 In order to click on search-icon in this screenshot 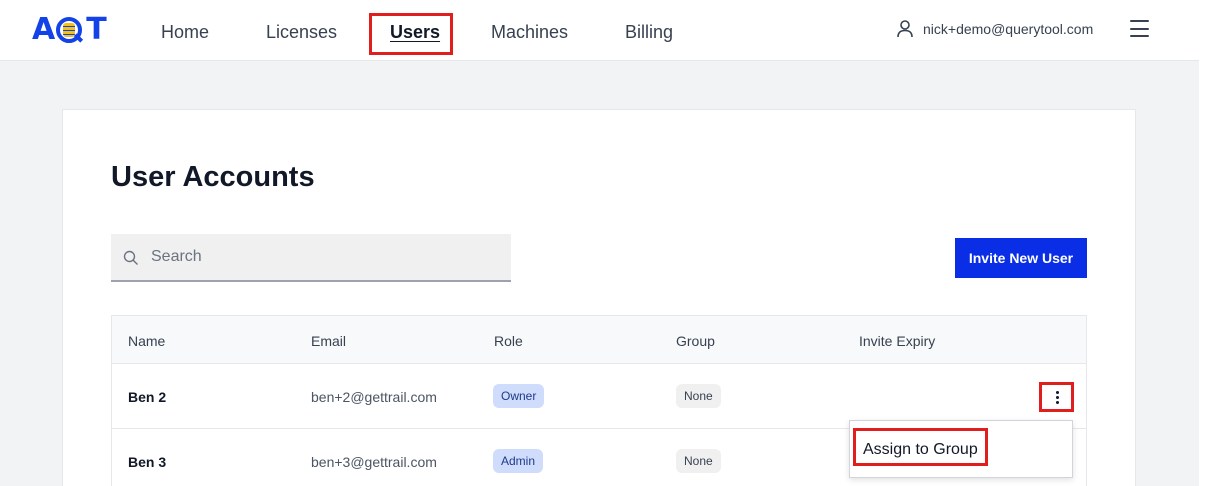, I will do `click(130, 257)`.